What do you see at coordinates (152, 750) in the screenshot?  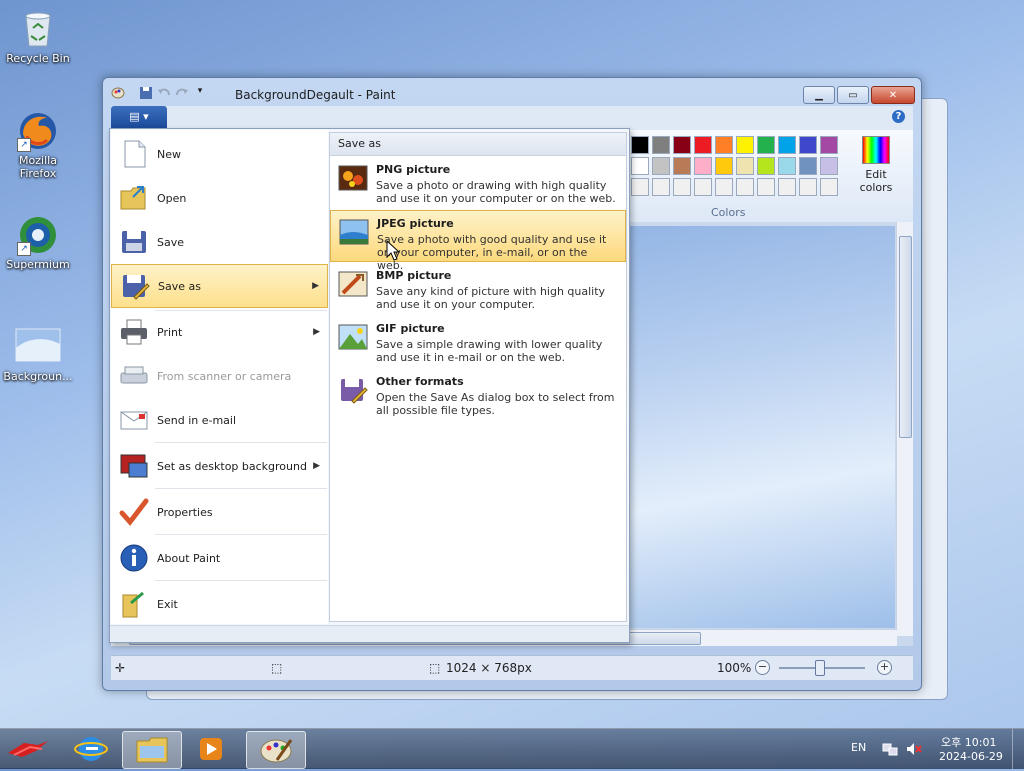 I see `taskbar-file-explorer` at bounding box center [152, 750].